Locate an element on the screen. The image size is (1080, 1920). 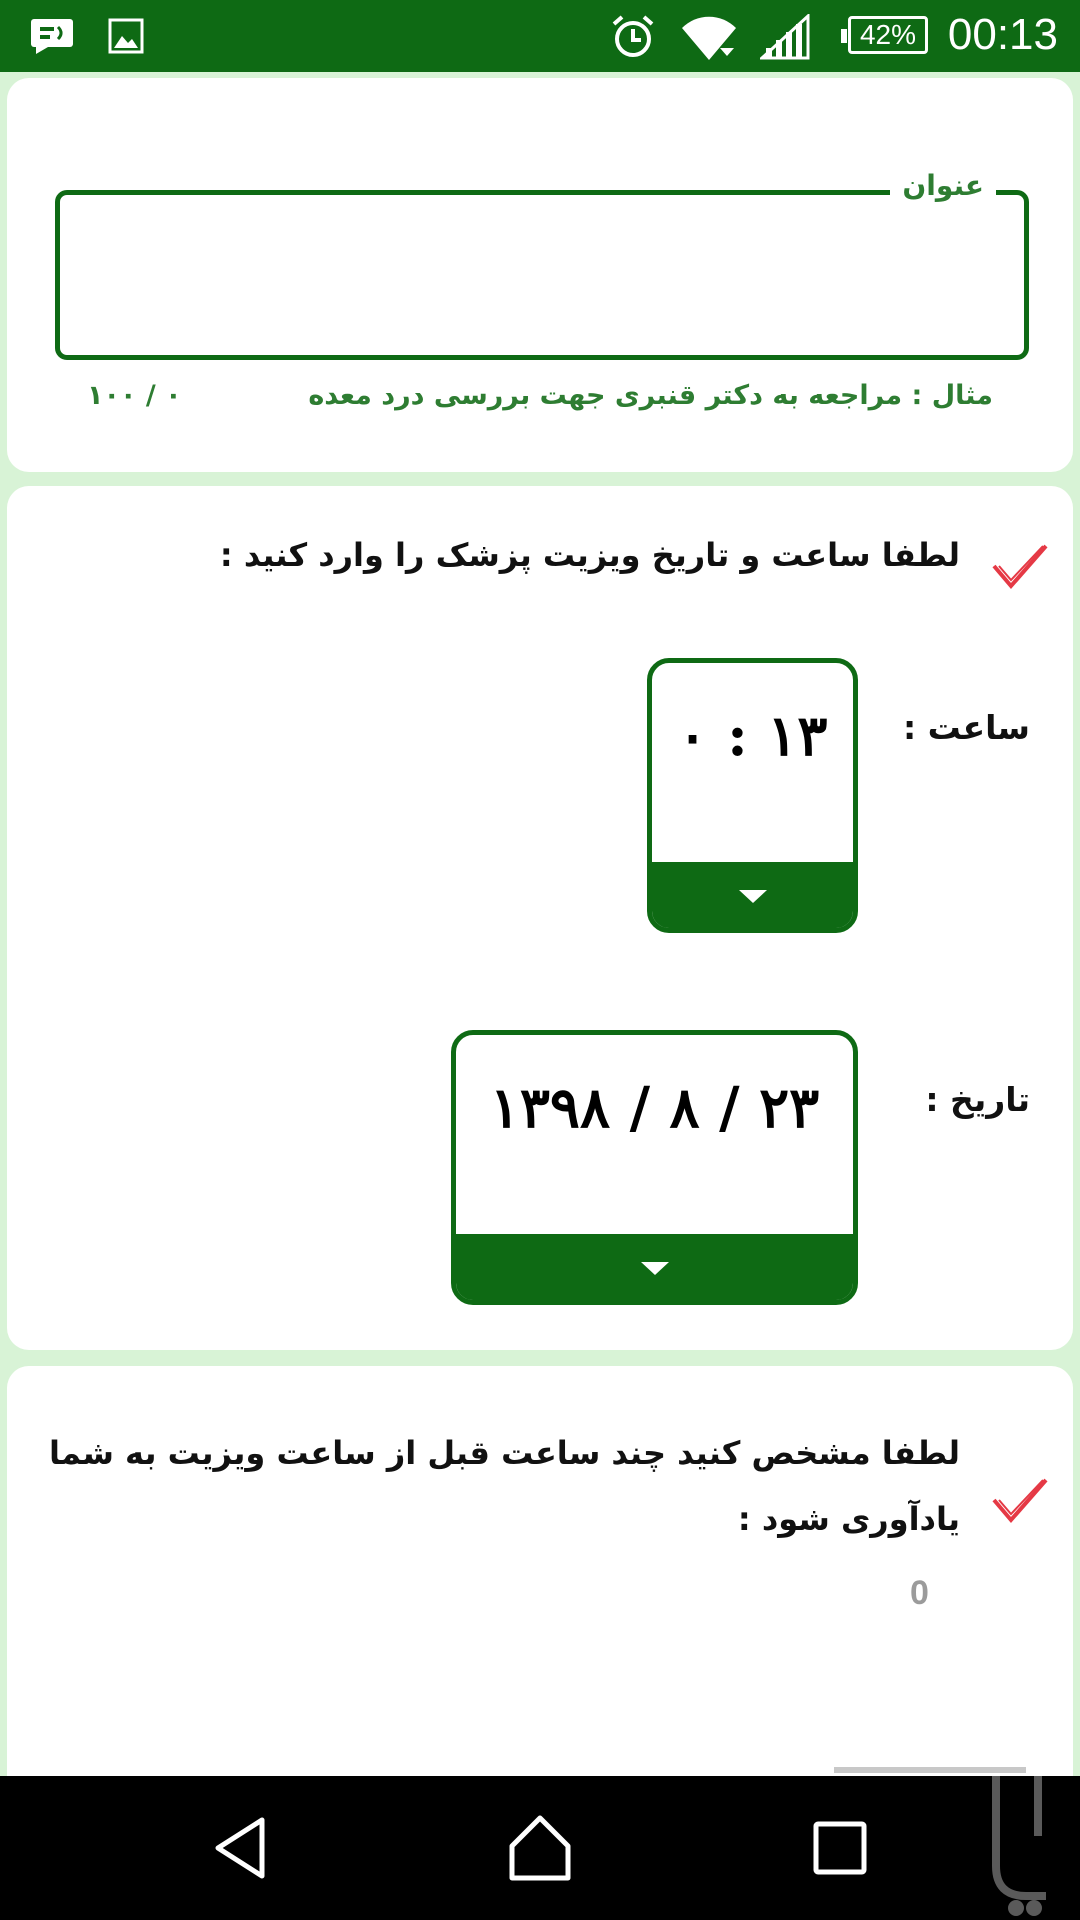
date-picker-dropdown is located at coordinates (654, 1267).